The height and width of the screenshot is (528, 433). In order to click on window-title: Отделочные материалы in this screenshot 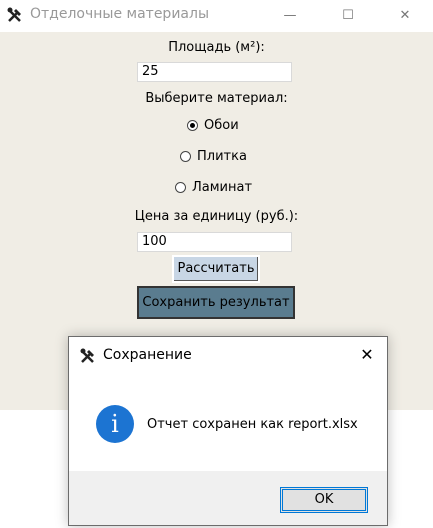, I will do `click(119, 14)`.